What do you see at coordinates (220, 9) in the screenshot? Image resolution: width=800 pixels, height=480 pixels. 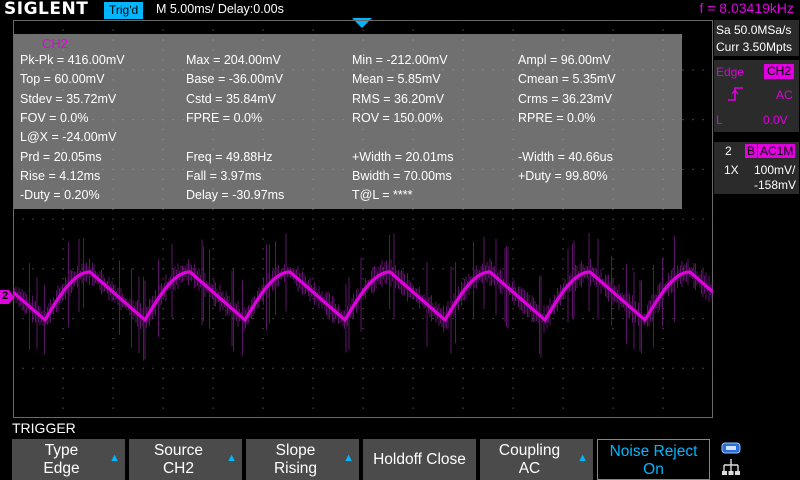 I see `timebase-readout: M 5.00ms/ Delay:0.00s` at bounding box center [220, 9].